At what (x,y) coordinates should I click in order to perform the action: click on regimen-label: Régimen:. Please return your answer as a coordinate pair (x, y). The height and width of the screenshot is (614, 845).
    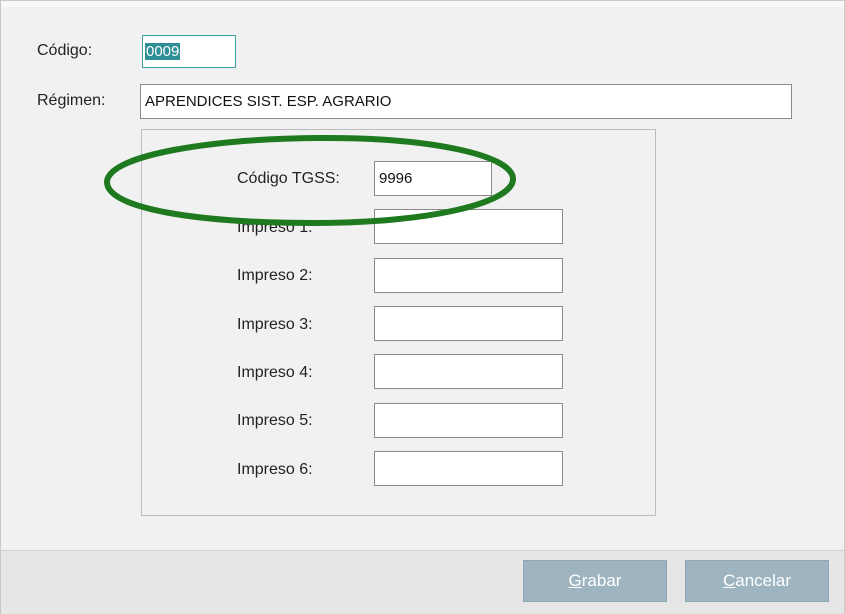
    Looking at the image, I should click on (71, 100).